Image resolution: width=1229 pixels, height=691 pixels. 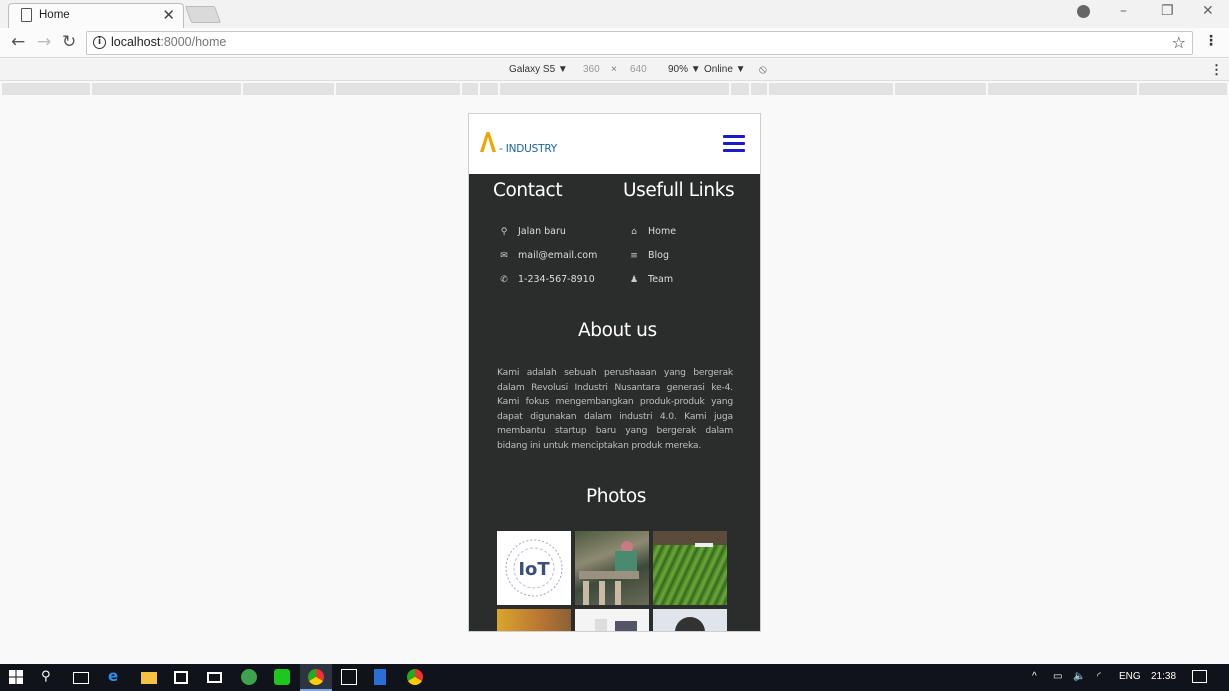 What do you see at coordinates (634, 256) in the screenshot?
I see `list-icon: ≡` at bounding box center [634, 256].